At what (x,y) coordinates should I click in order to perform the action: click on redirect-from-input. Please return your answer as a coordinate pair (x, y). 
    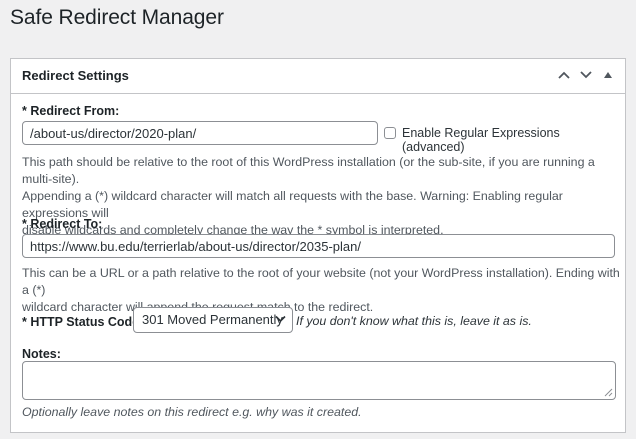
    Looking at the image, I should click on (200, 133).